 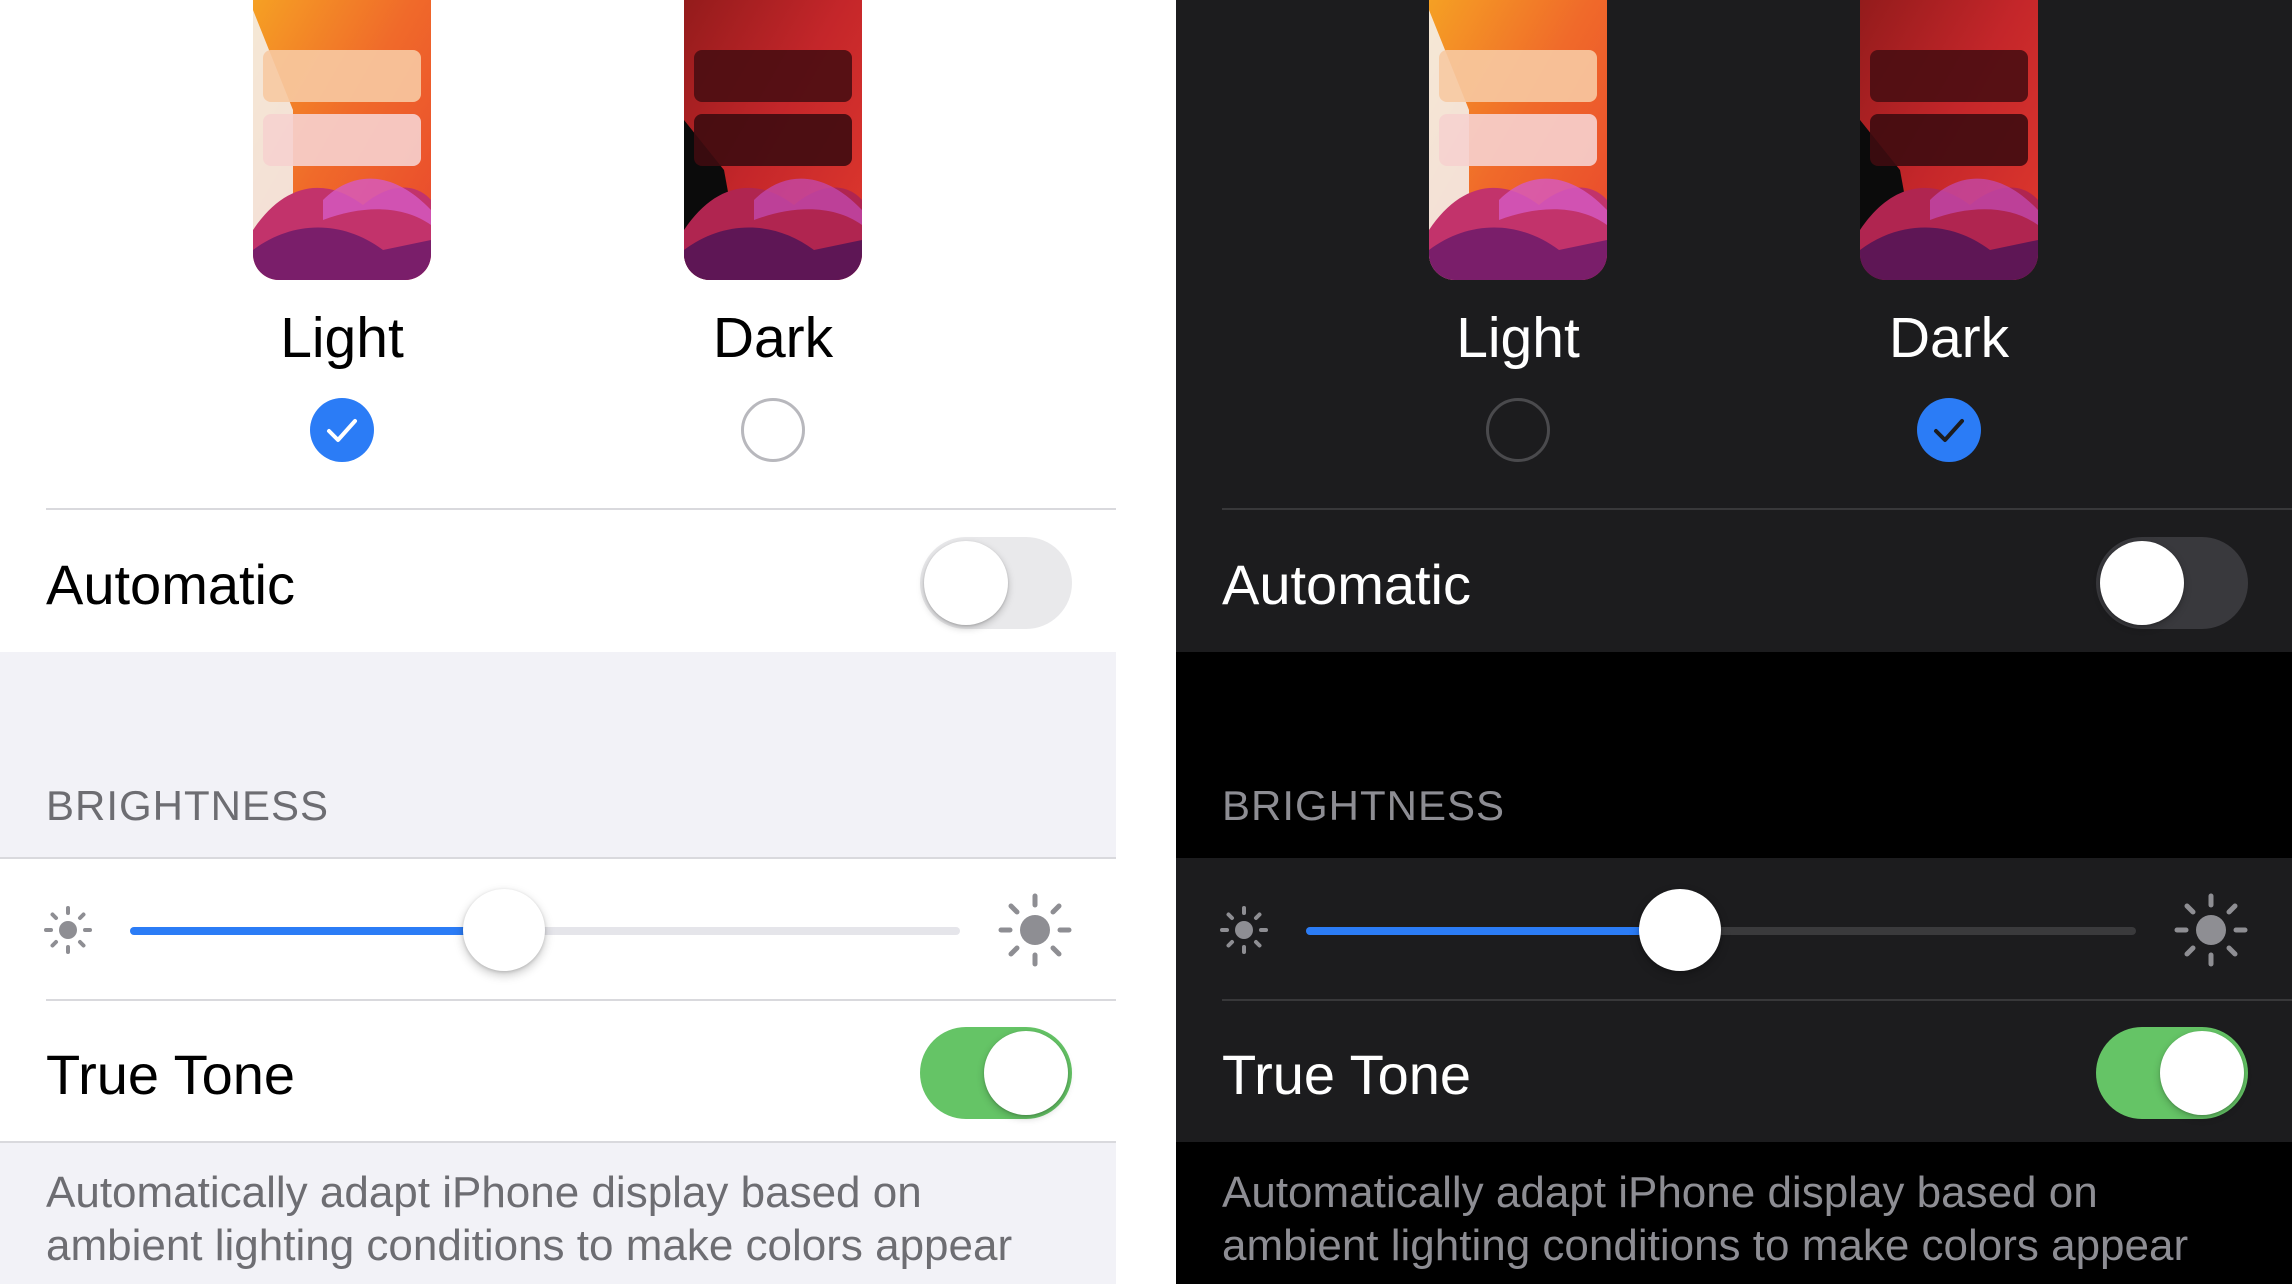 I want to click on light-option-radio, so click(x=1518, y=430).